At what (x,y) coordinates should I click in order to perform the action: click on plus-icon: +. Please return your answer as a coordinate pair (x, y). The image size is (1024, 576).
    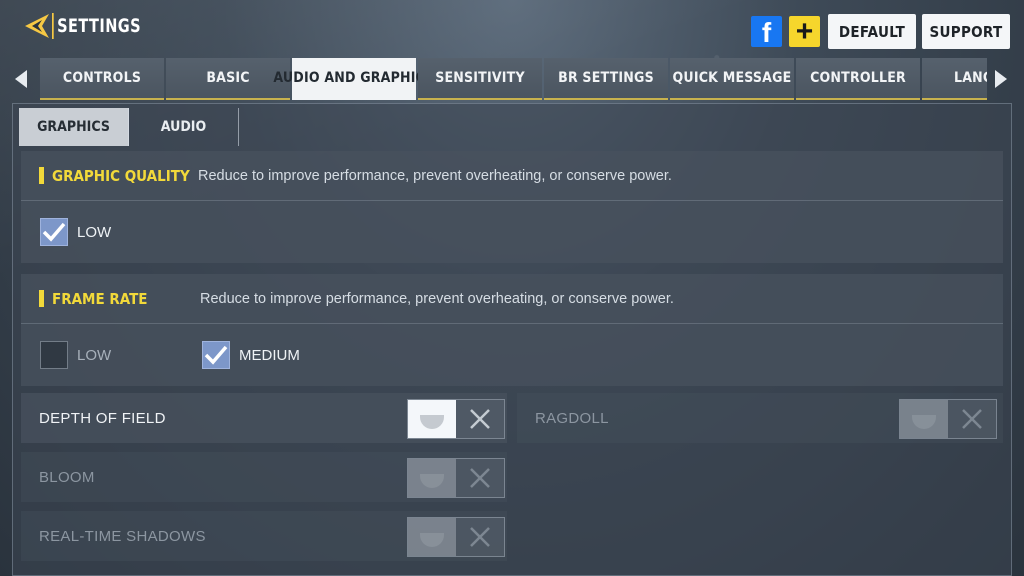
    Looking at the image, I should click on (804, 31).